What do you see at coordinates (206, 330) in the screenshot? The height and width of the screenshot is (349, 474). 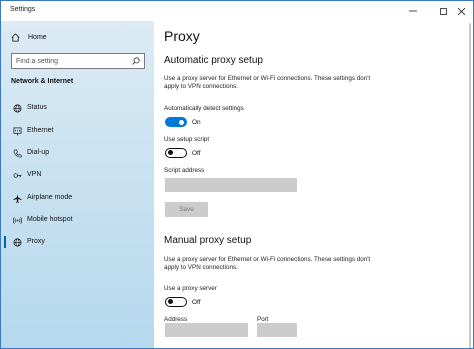 I see `proxy-address-field` at bounding box center [206, 330].